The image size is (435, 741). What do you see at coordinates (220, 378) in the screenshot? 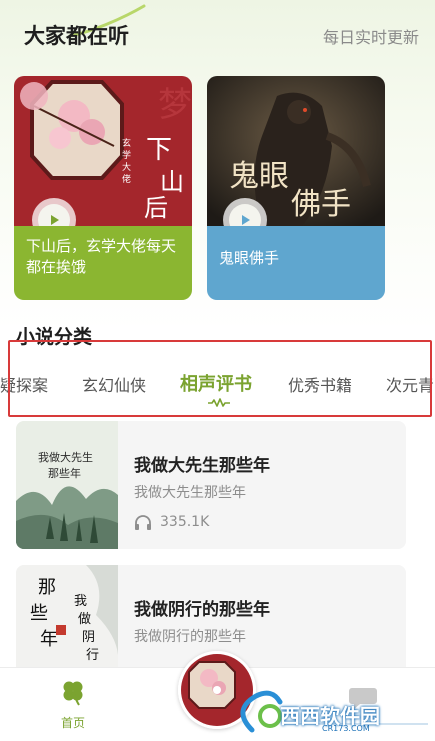
I see `highlight-annotation-box` at bounding box center [220, 378].